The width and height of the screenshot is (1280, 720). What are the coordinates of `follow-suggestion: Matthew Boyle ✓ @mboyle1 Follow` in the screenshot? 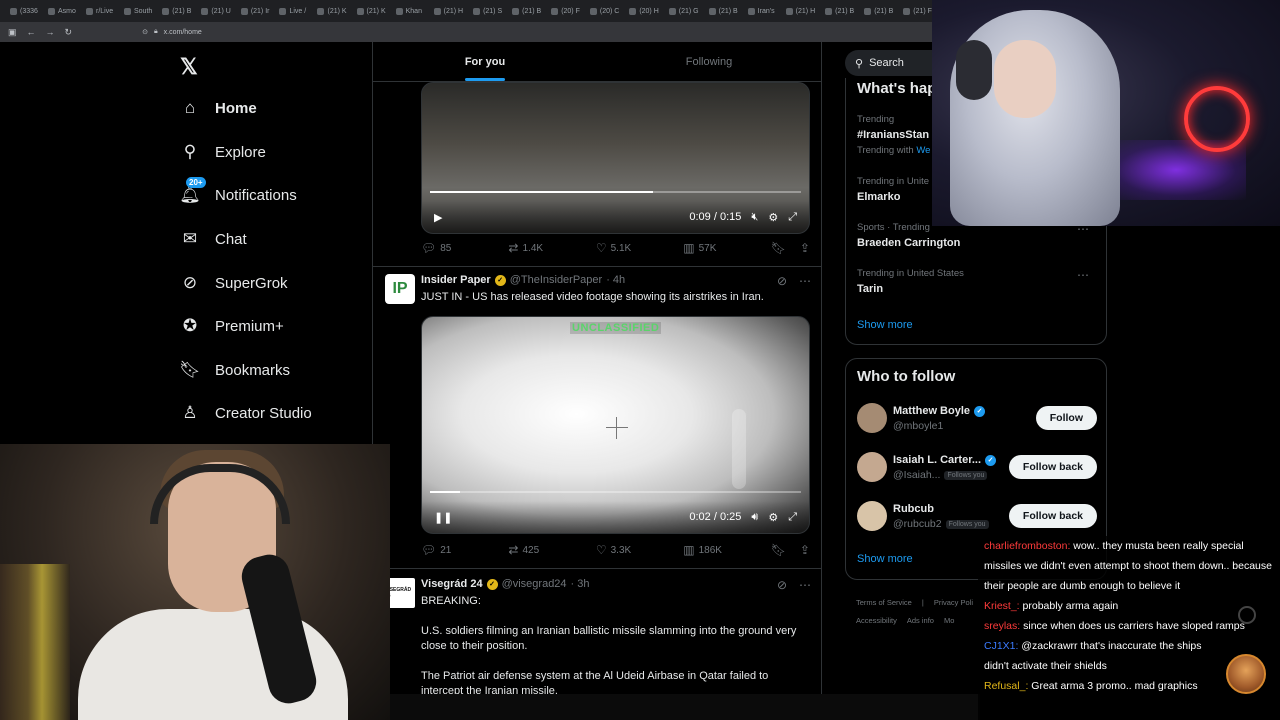 It's located at (977, 420).